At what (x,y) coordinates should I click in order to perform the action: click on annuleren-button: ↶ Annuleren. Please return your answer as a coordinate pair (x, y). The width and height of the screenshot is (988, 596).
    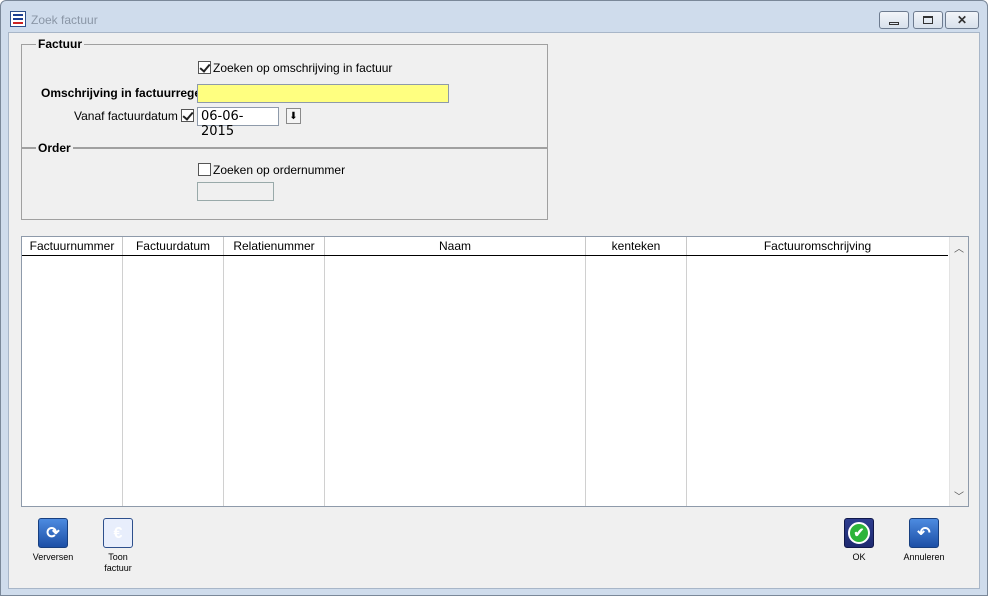
    Looking at the image, I should click on (924, 540).